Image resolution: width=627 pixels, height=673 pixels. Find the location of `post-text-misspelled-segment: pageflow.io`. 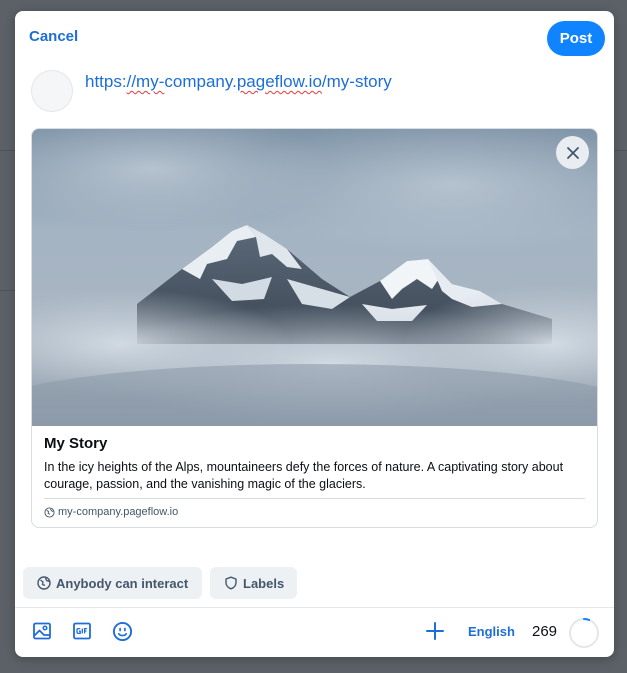

post-text-misspelled-segment: pageflow.io is located at coordinates (279, 81).